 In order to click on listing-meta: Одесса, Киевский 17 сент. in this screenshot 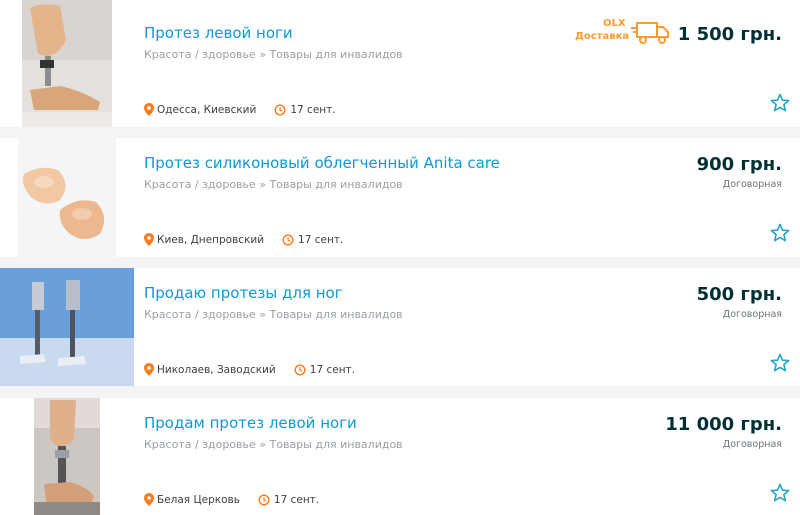, I will do `click(240, 109)`.